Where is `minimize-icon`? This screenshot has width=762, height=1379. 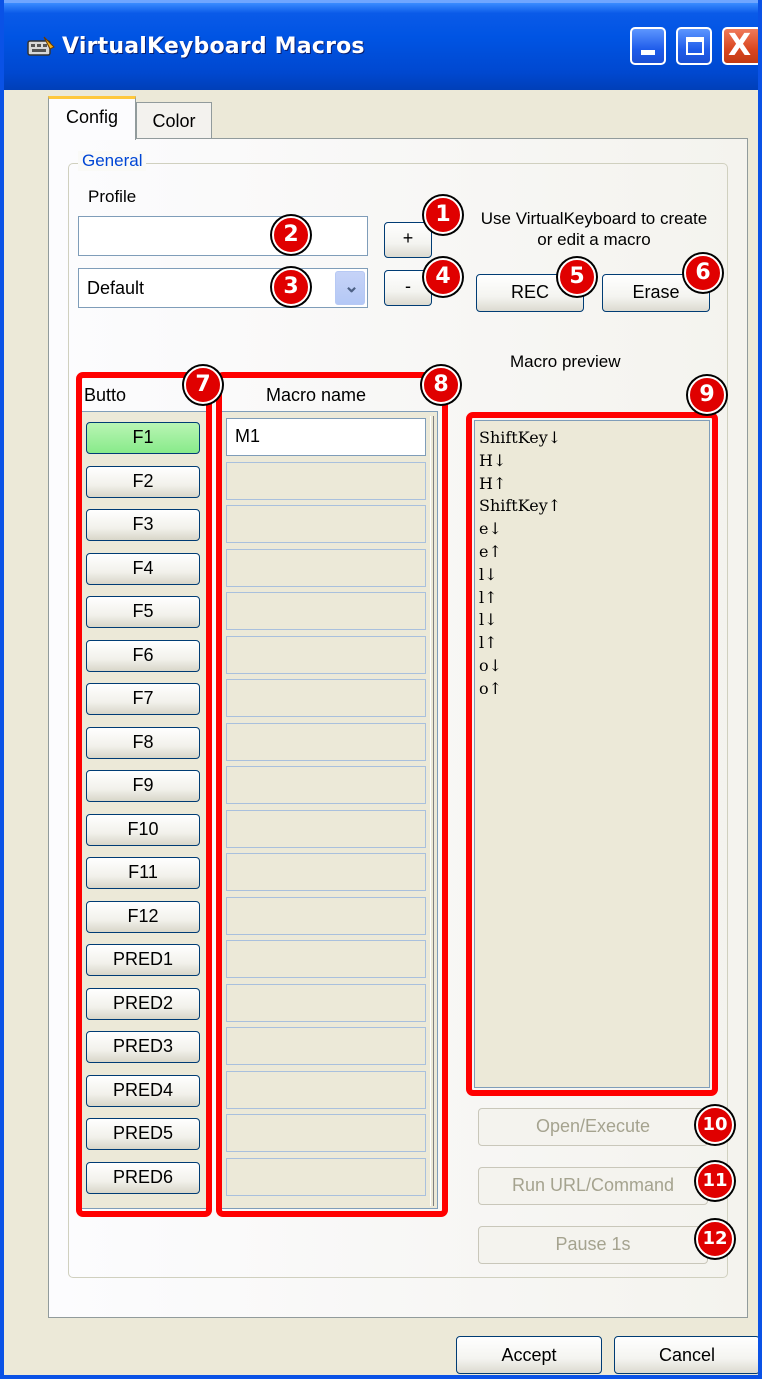 minimize-icon is located at coordinates (648, 52).